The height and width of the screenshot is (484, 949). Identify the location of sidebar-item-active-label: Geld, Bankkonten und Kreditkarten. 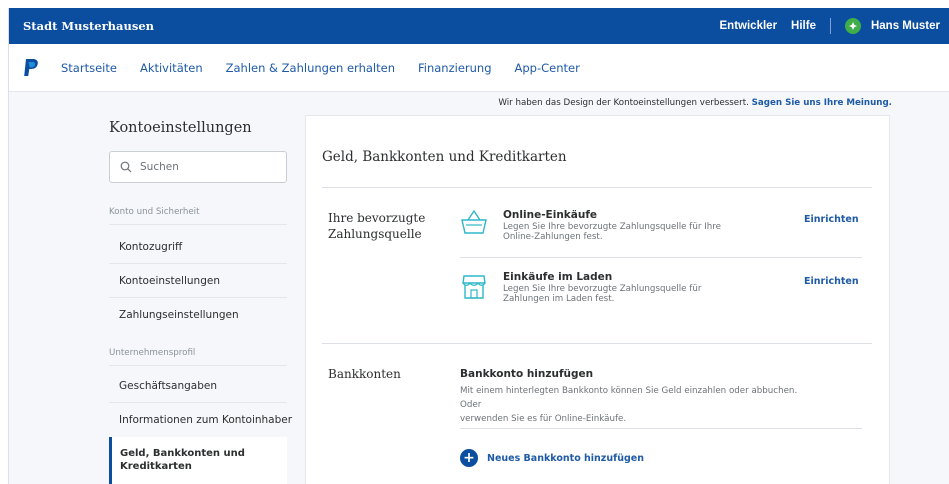
(182, 460).